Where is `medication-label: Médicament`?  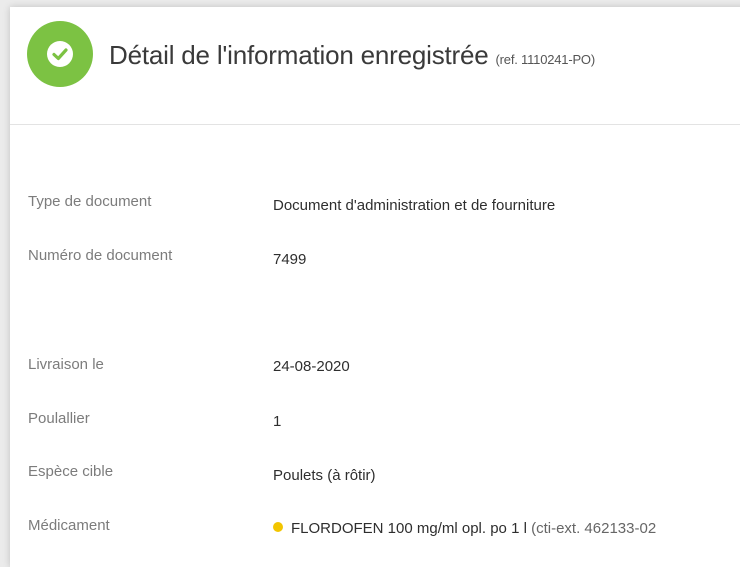
medication-label: Médicament is located at coordinates (69, 525).